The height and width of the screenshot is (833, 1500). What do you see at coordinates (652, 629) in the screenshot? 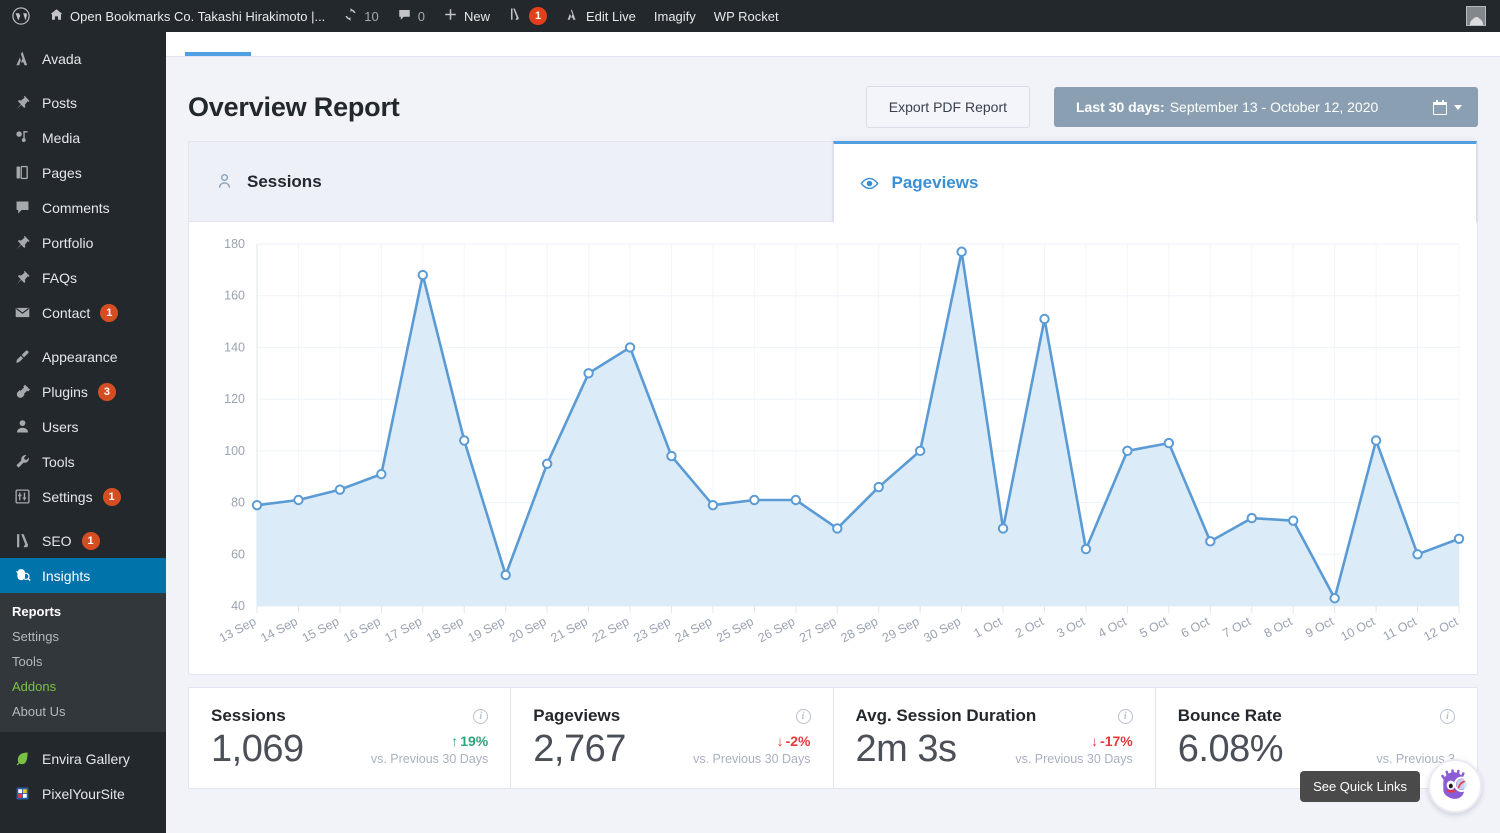
I see `x-tick-label: 23 Sep` at bounding box center [652, 629].